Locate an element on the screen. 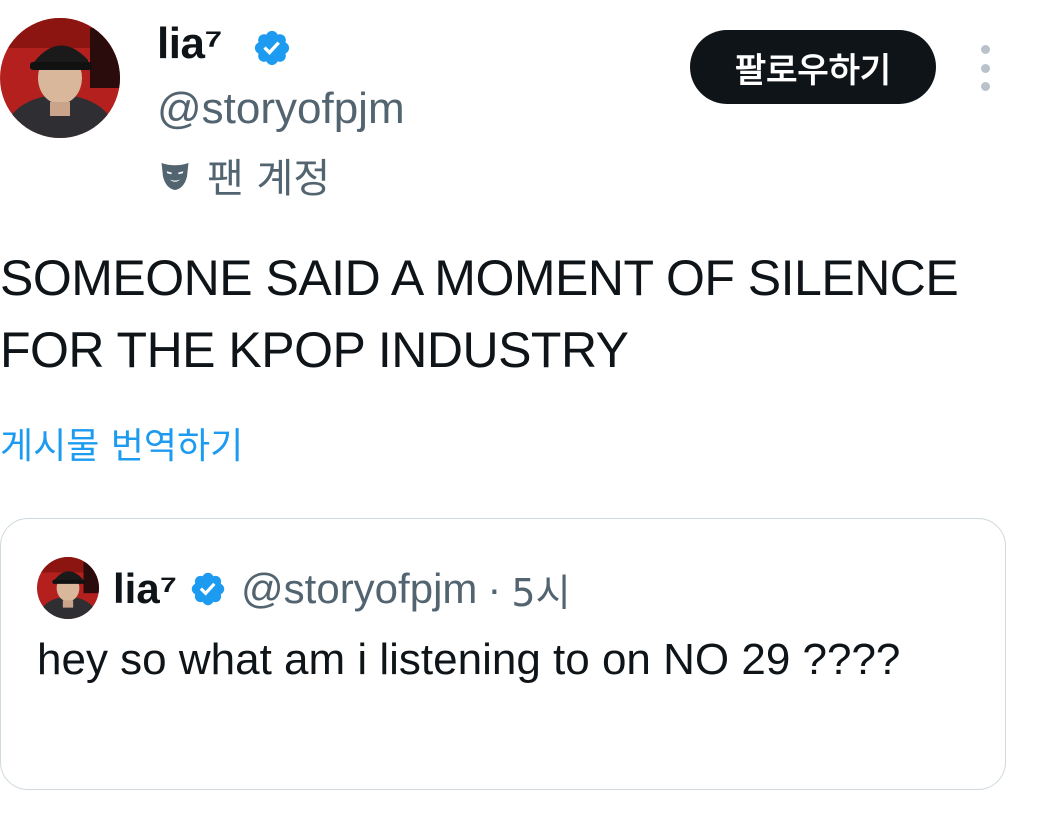 This screenshot has height=822, width=1043. author-handle: @storyofpjm is located at coordinates (281, 109).